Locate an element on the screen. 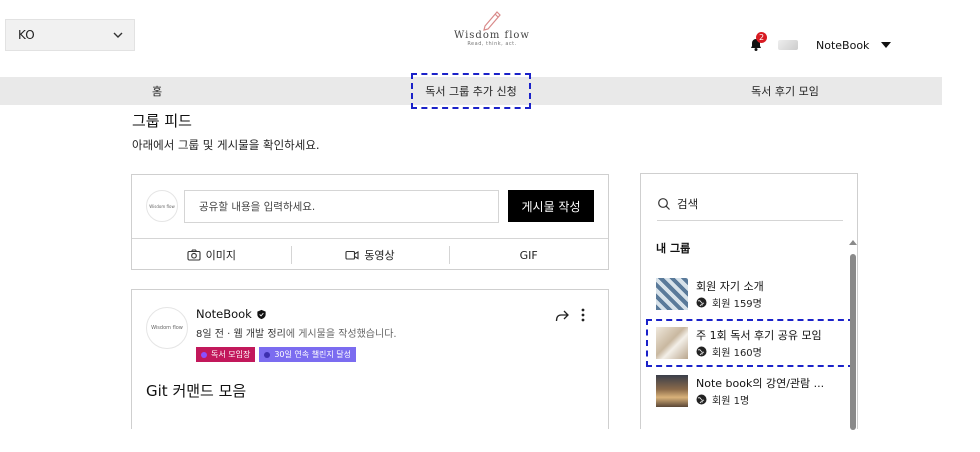 The image size is (980, 452). post-author-avatar: Wisdom flow is located at coordinates (167, 328).